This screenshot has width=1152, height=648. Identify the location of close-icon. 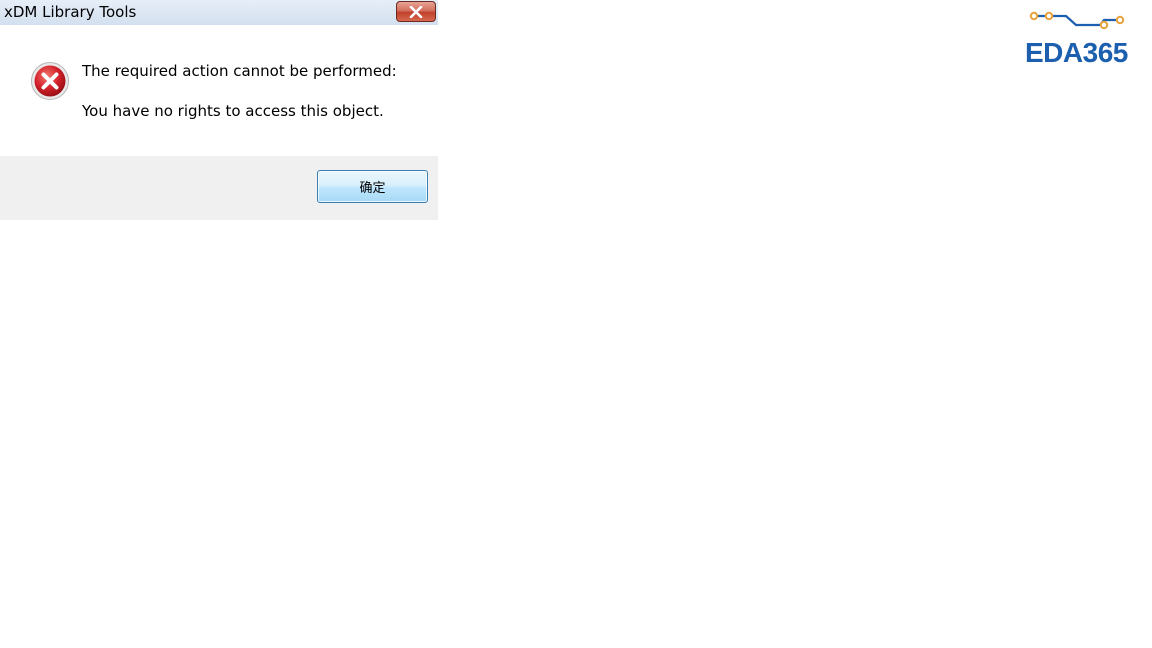
(416, 11).